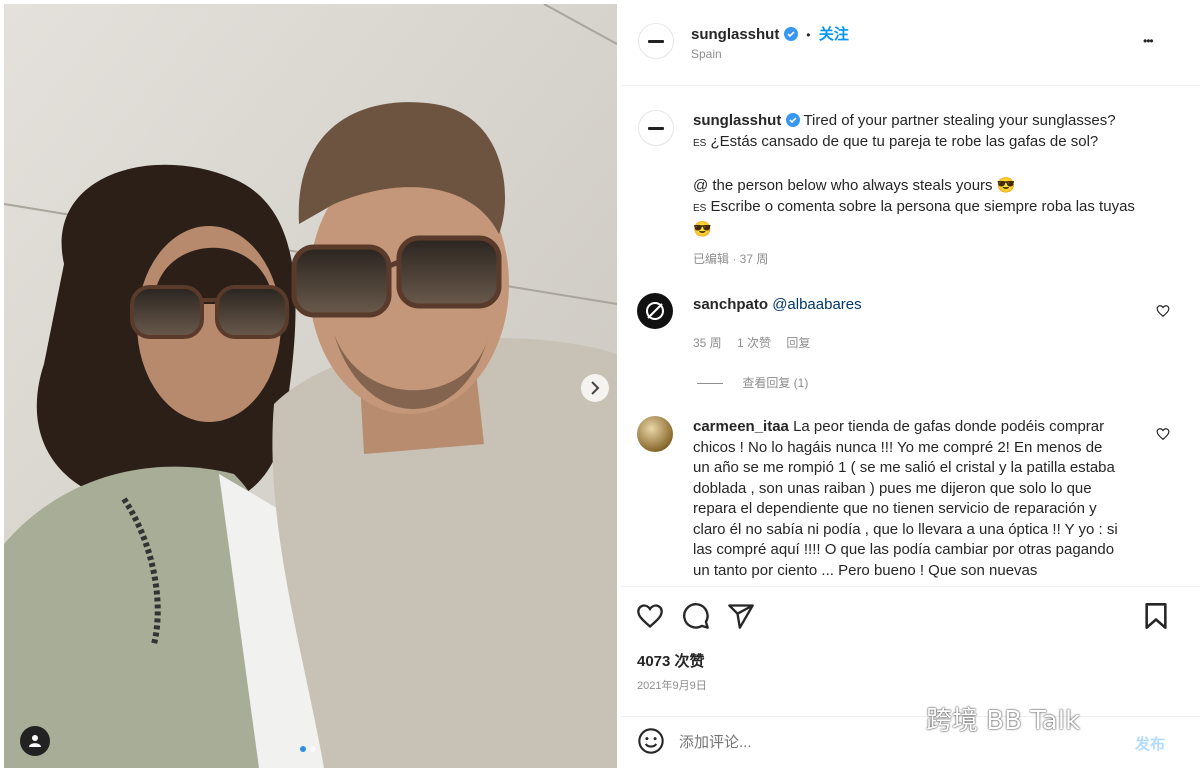 This screenshot has width=1200, height=772. I want to click on carousel-dot, so click(313, 749).